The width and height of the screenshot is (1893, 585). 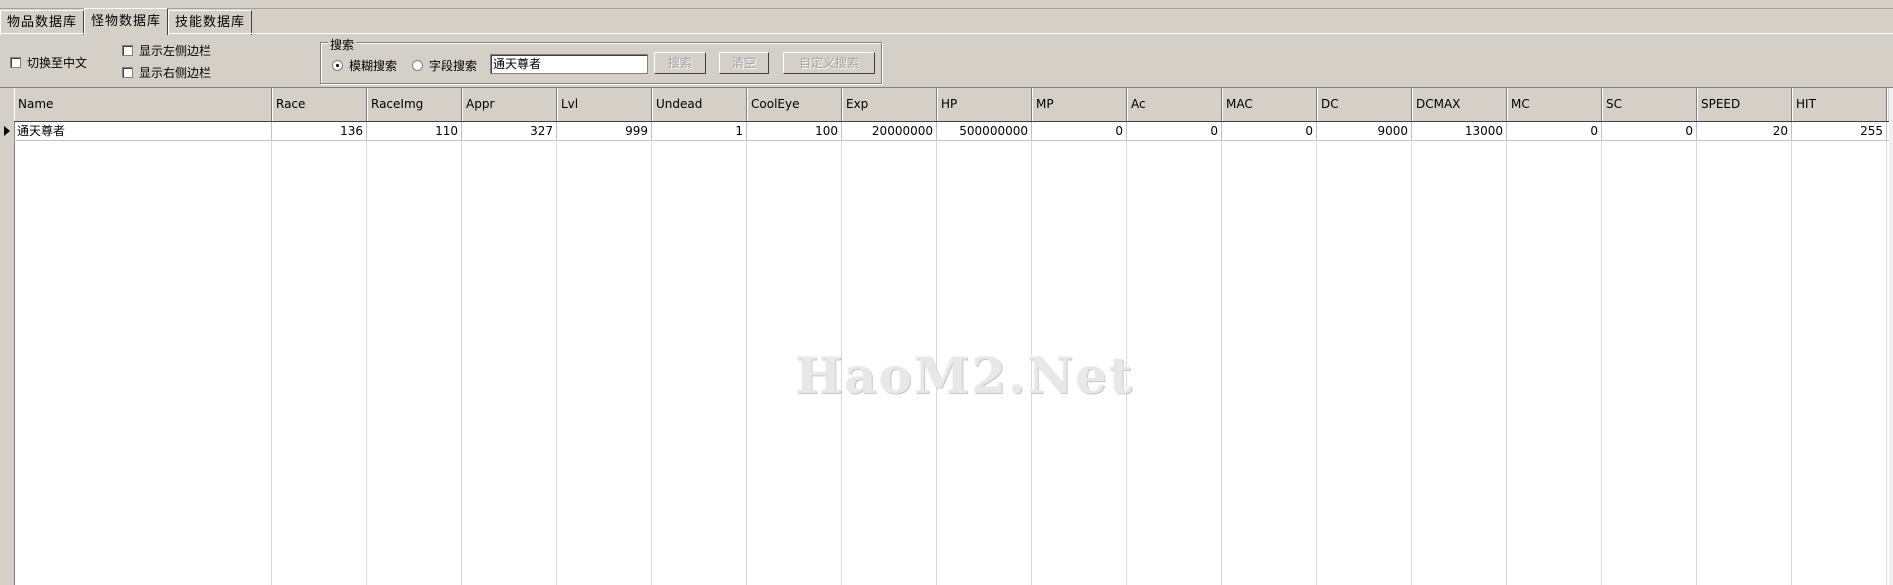 What do you see at coordinates (57, 63) in the screenshot?
I see `switch-chinese-label: 切换至中文` at bounding box center [57, 63].